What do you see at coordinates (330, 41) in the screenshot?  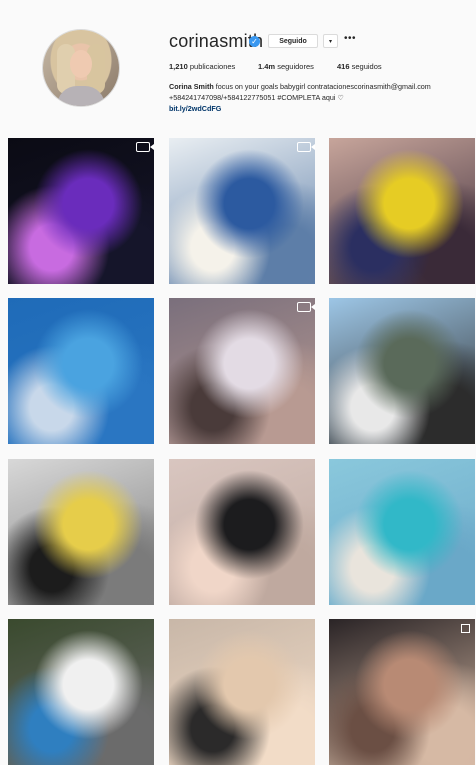 I see `chevron-down-icon: ▾` at bounding box center [330, 41].